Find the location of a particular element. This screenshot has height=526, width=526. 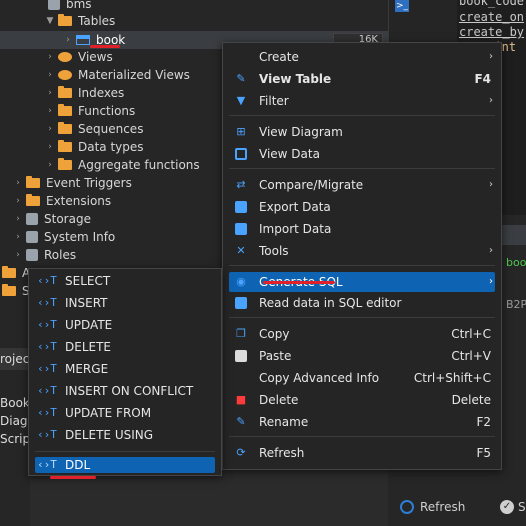

tree-item-sequences: › Sequences is located at coordinates (93, 129).